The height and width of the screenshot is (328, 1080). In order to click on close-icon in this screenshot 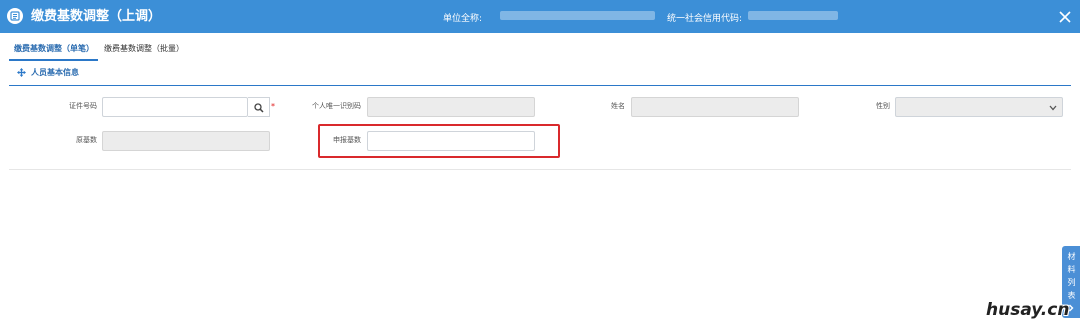, I will do `click(1065, 16)`.